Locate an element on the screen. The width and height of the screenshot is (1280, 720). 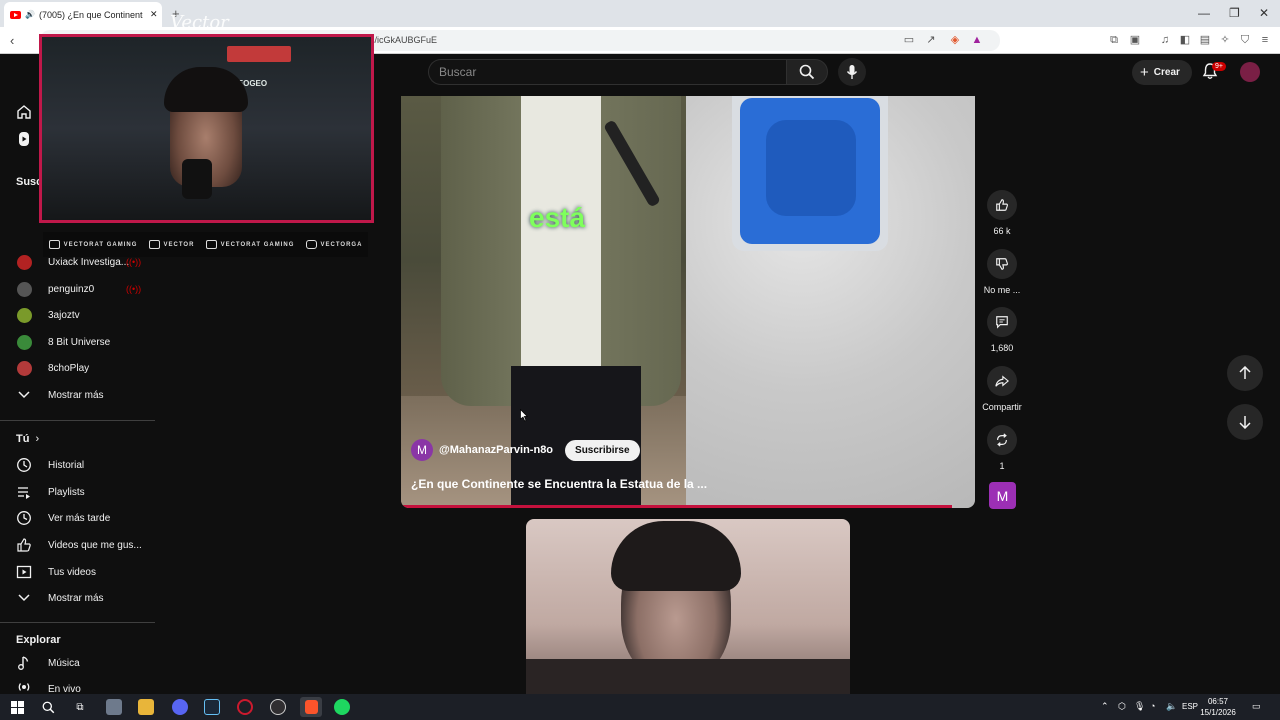
network-tray-icon: ⬡ is located at coordinates (1122, 706).